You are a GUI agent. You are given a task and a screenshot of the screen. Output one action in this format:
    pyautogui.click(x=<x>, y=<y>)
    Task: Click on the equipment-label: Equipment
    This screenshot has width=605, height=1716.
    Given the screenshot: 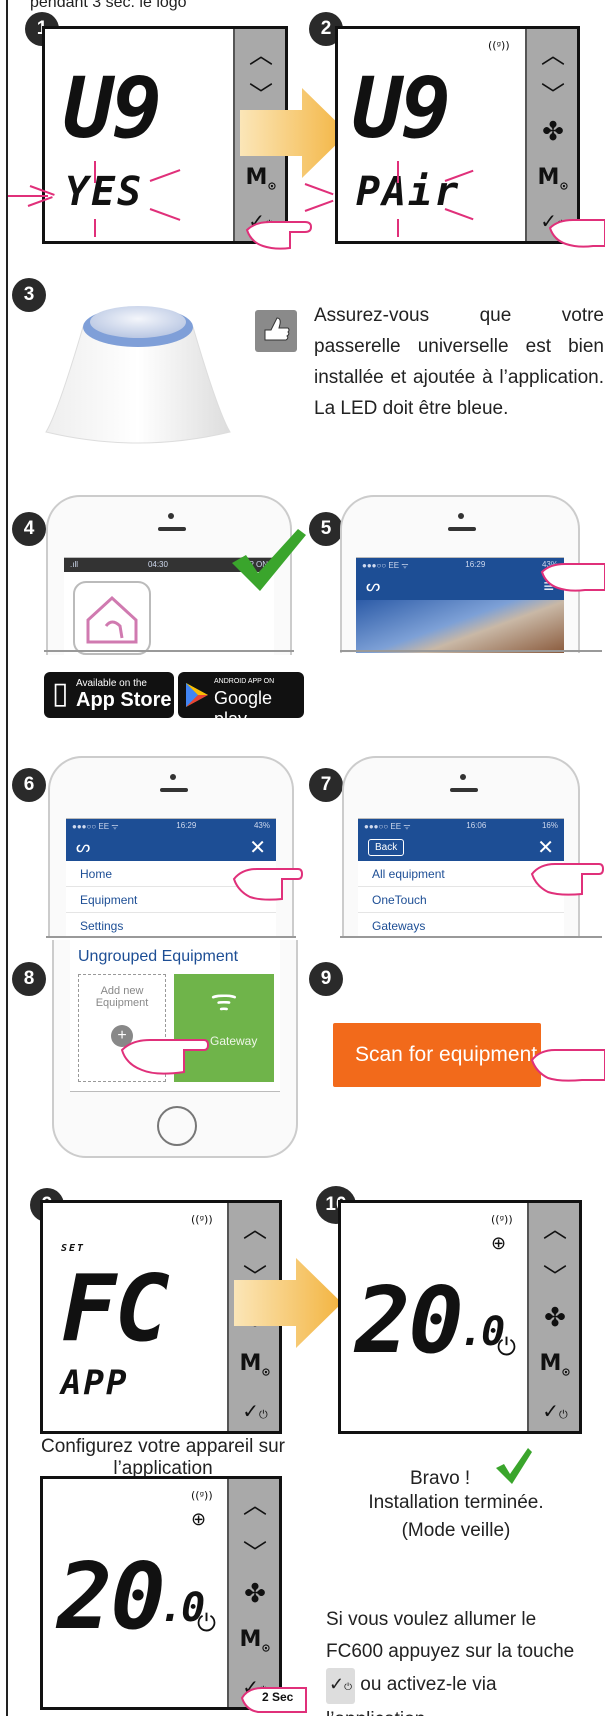 What is the action you would take?
    pyautogui.click(x=122, y=1003)
    